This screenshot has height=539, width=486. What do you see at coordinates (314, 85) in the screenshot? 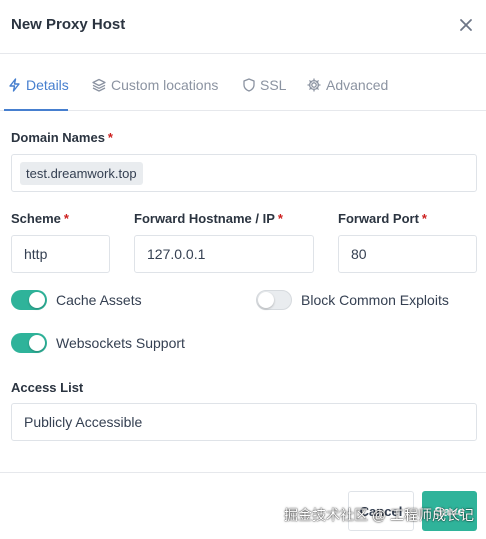
I see `gear-icon` at bounding box center [314, 85].